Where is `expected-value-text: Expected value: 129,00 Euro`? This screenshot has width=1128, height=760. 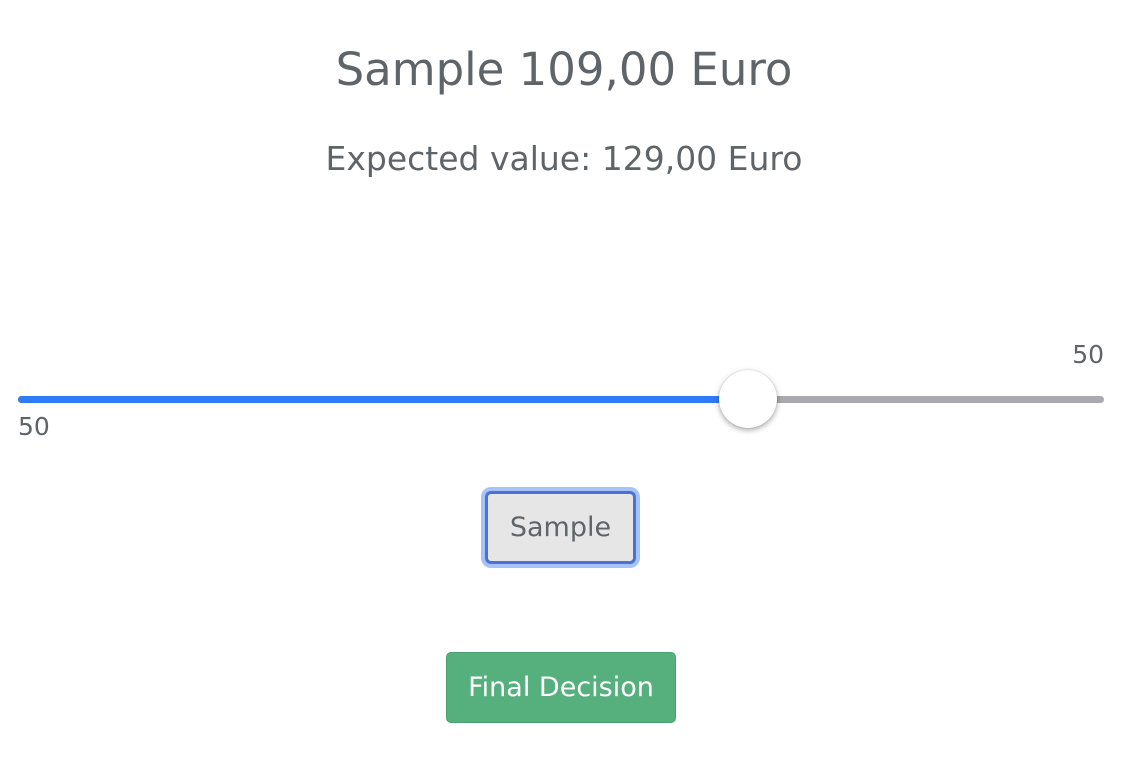
expected-value-text: Expected value: 129,00 Euro is located at coordinates (564, 158).